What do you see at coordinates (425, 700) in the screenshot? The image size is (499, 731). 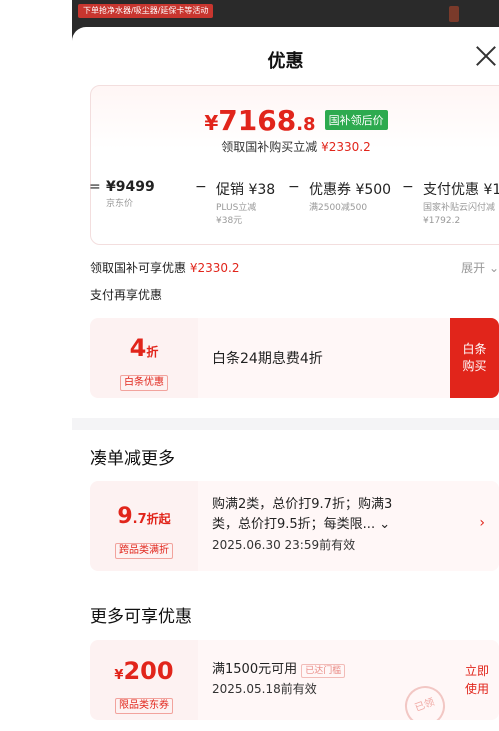 I see `claimed-stamp: 已领` at bounding box center [425, 700].